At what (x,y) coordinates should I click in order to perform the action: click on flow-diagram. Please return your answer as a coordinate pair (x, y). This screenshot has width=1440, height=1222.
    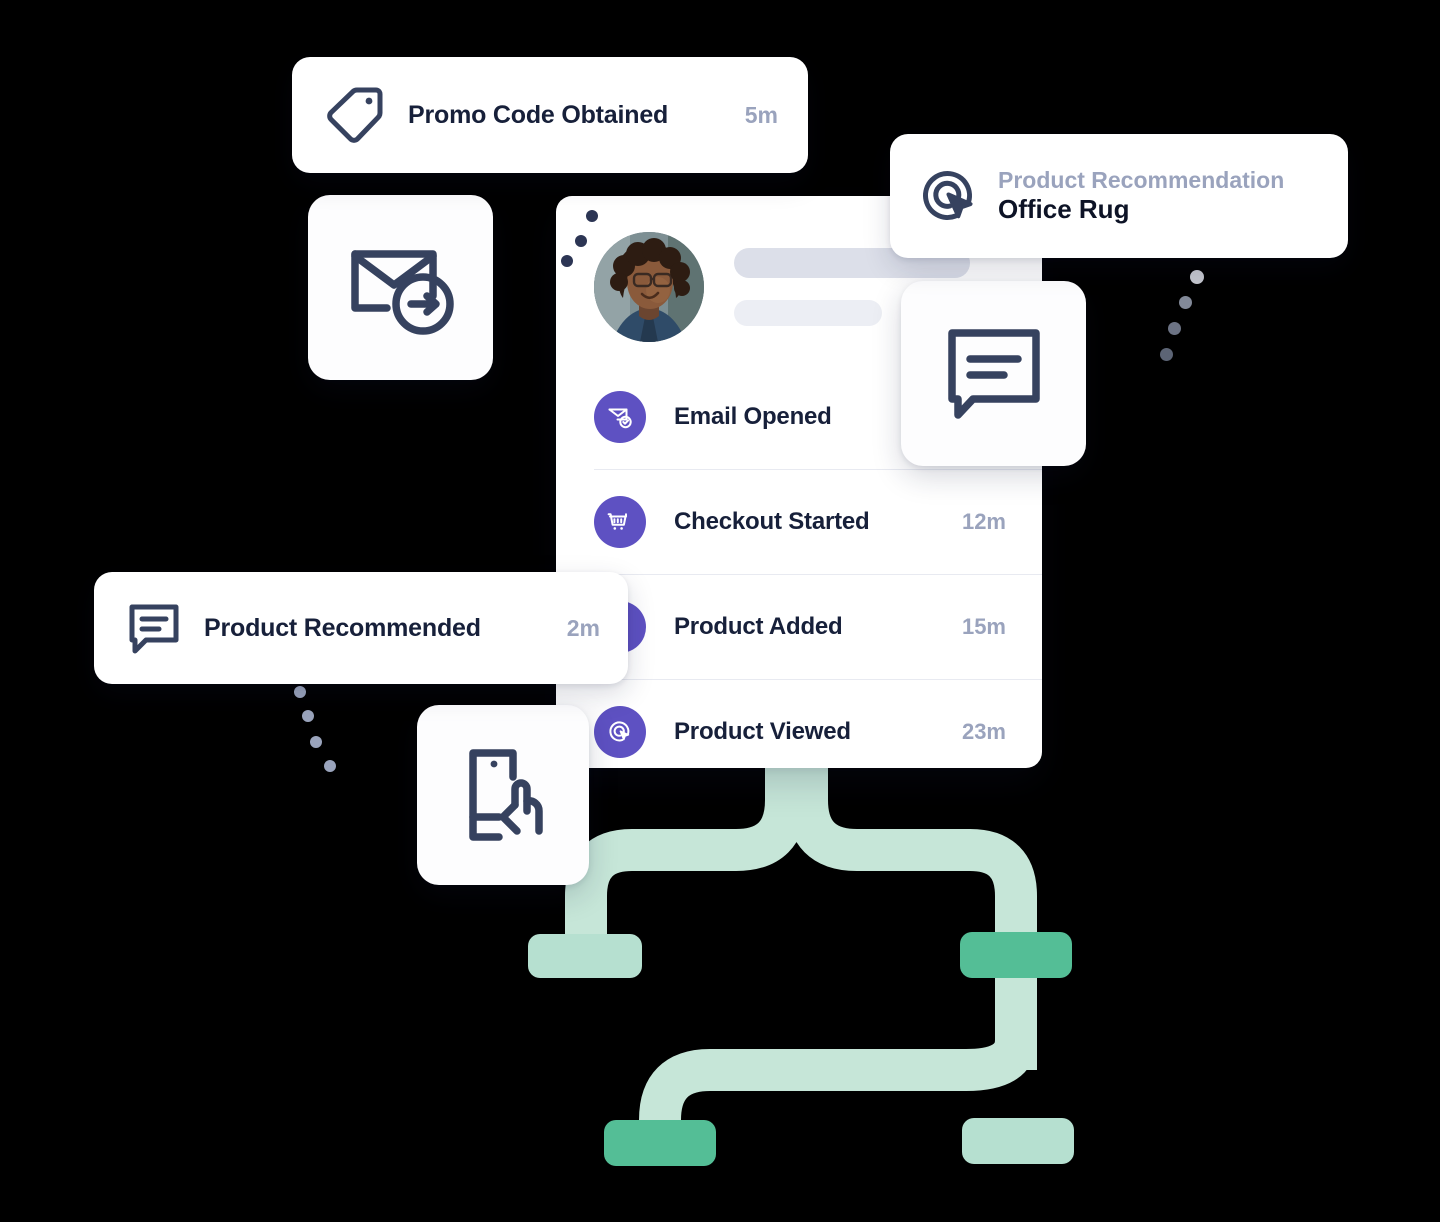
    Looking at the image, I should click on (801, 981).